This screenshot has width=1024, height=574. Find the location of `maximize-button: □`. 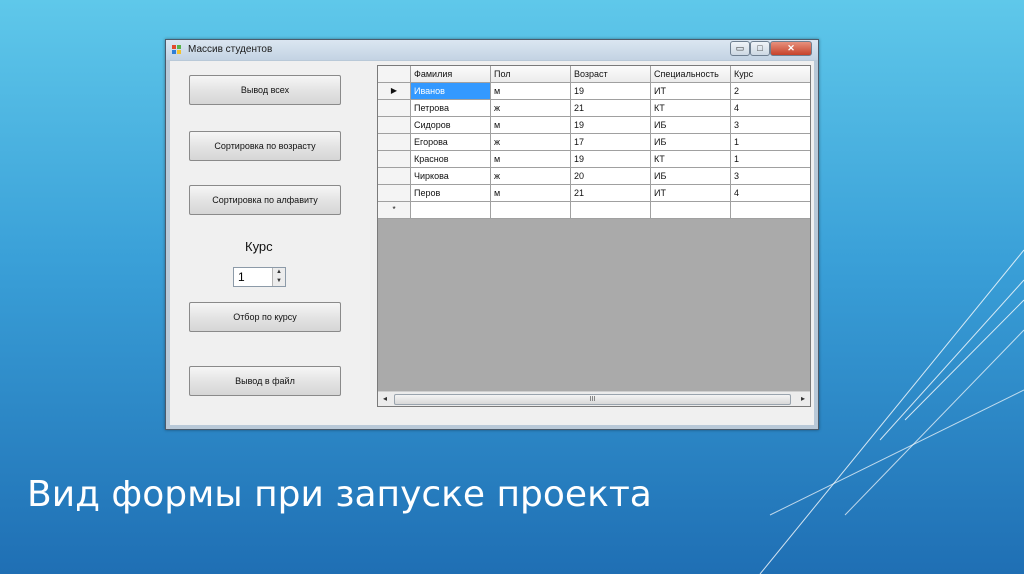

maximize-button: □ is located at coordinates (760, 48).